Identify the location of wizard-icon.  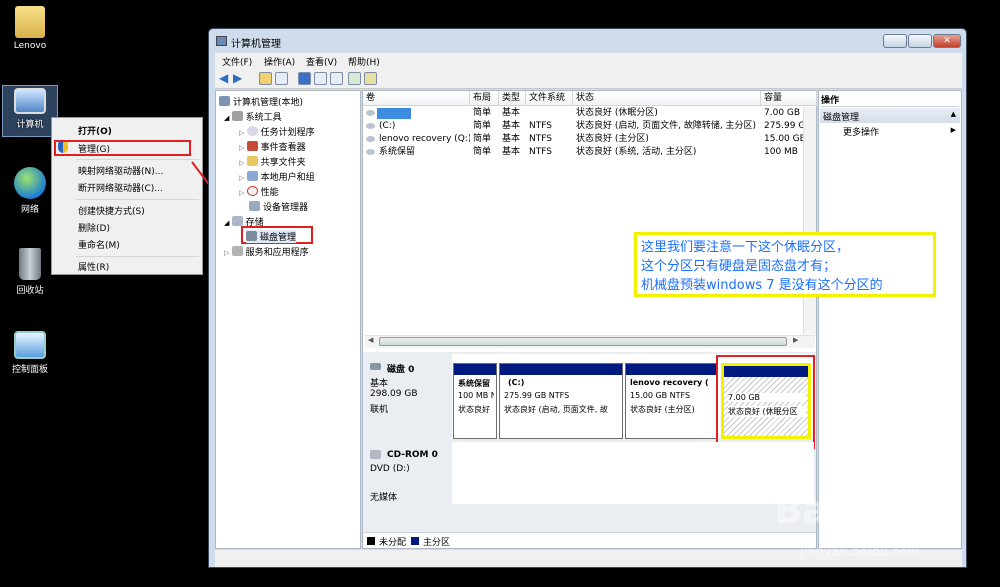
(370, 78).